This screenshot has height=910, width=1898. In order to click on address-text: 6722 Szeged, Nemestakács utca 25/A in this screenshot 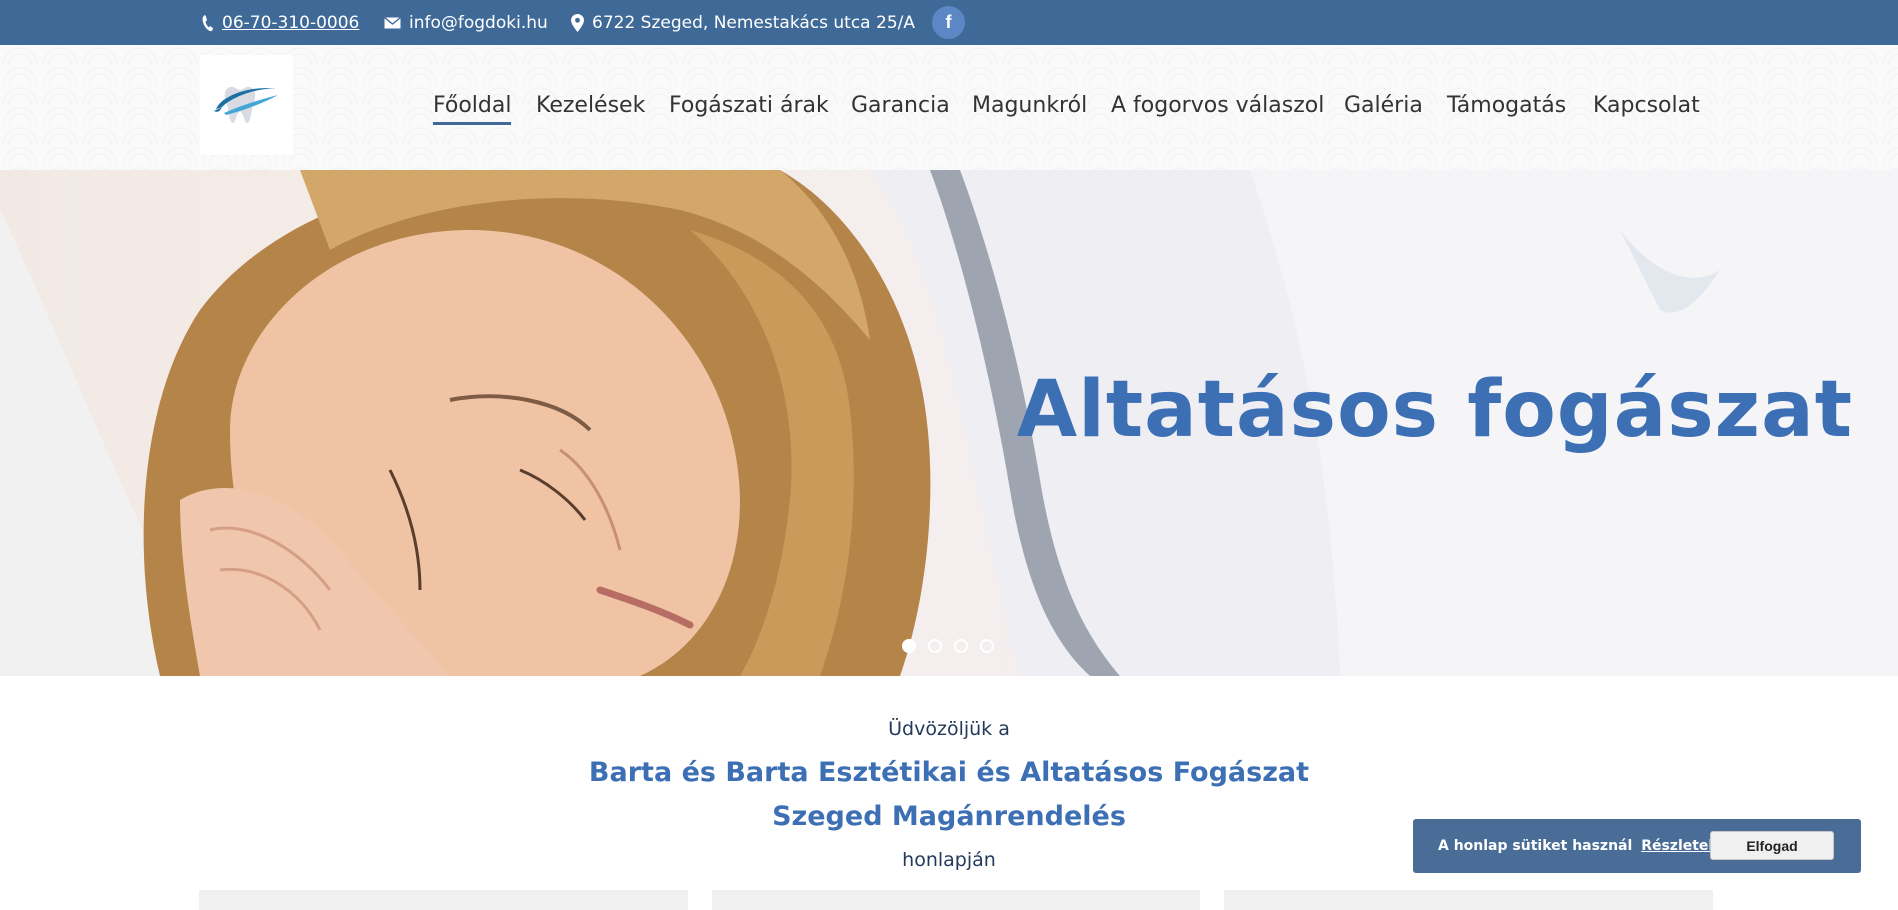, I will do `click(753, 22)`.